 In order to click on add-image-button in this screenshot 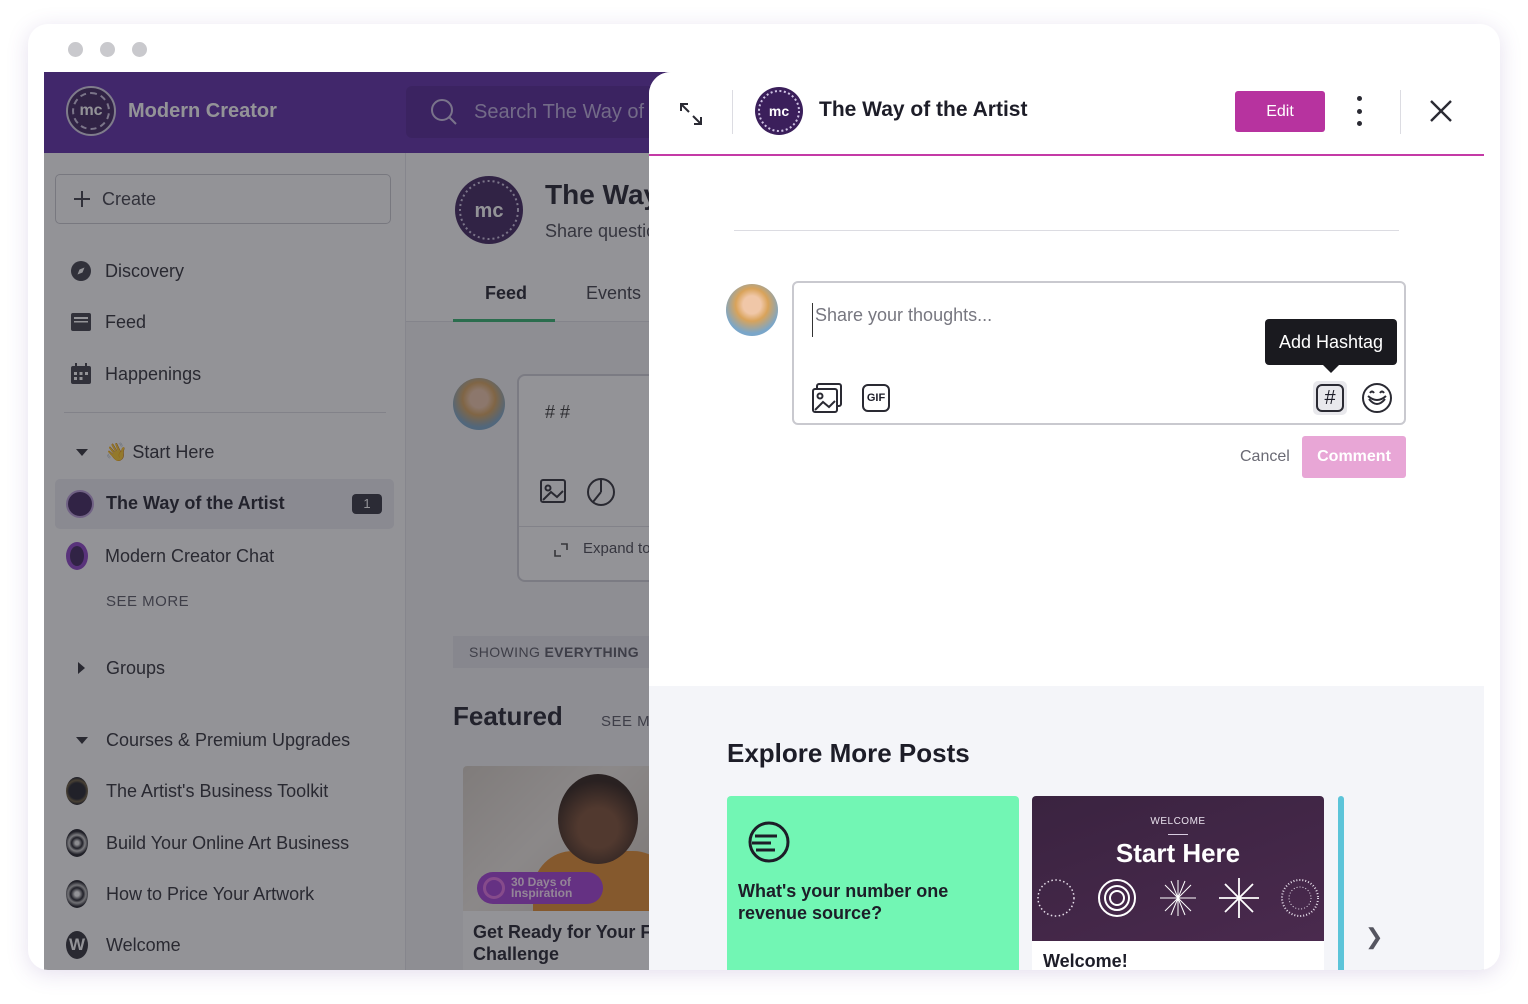, I will do `click(827, 398)`.